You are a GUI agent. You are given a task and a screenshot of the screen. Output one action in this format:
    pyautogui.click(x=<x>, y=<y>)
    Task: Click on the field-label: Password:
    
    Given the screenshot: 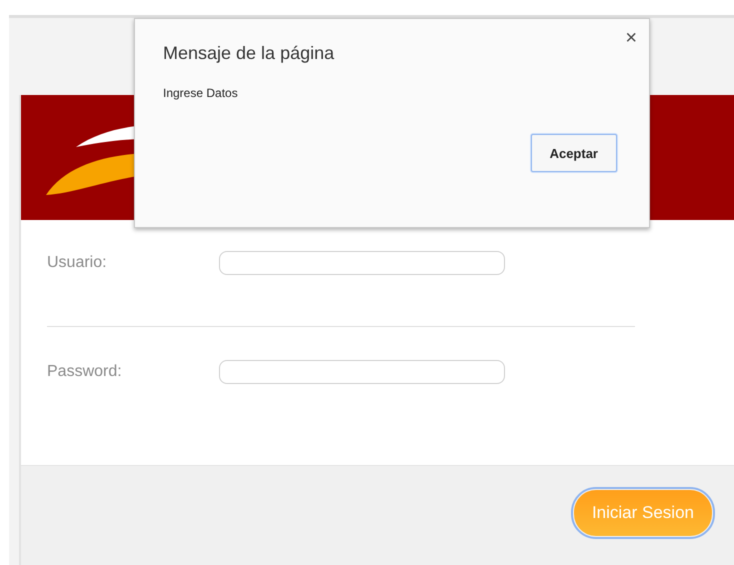 What is the action you would take?
    pyautogui.click(x=85, y=372)
    